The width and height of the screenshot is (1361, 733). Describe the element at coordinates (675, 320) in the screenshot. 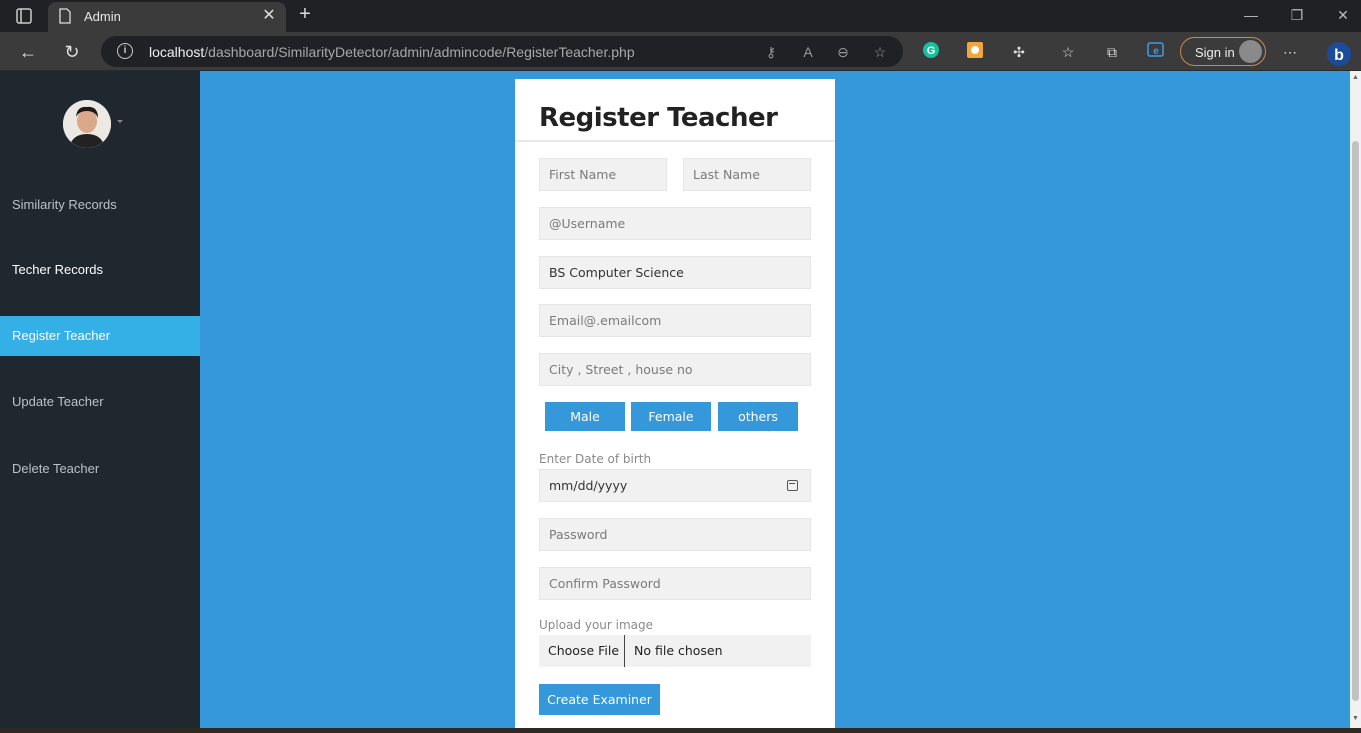

I see `email-field: Email@.emailcom` at that location.